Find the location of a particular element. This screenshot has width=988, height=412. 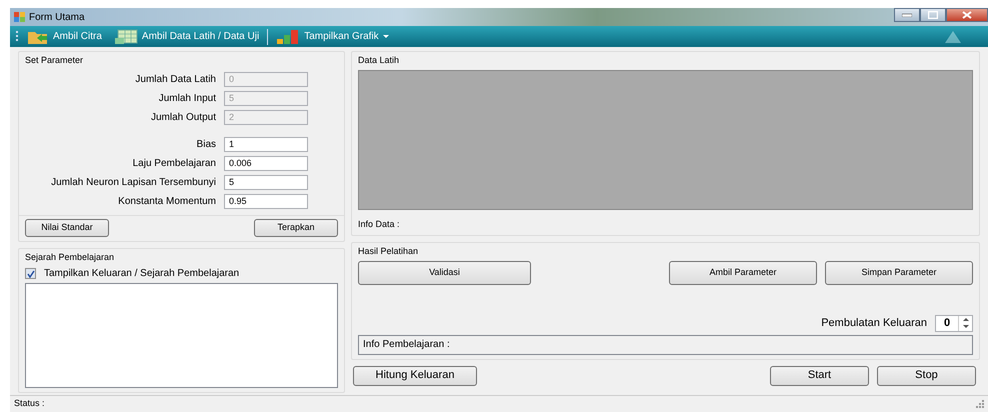

maximize-icon is located at coordinates (933, 15).